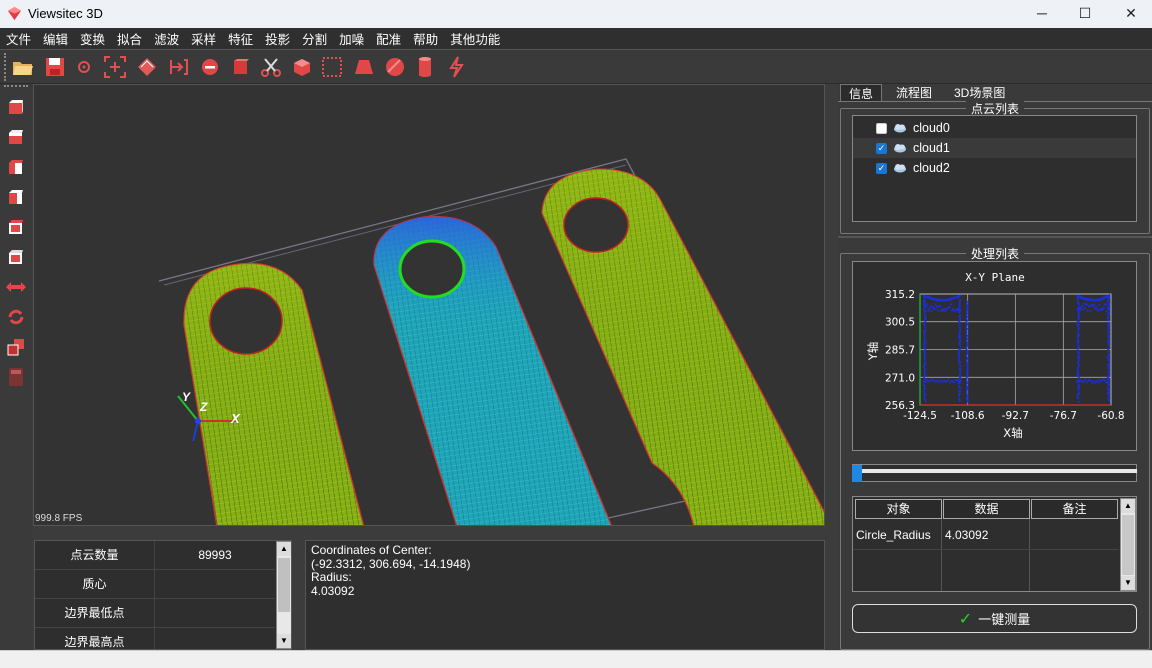 The image size is (1152, 668). What do you see at coordinates (999, 471) in the screenshot?
I see `slider-track` at bounding box center [999, 471].